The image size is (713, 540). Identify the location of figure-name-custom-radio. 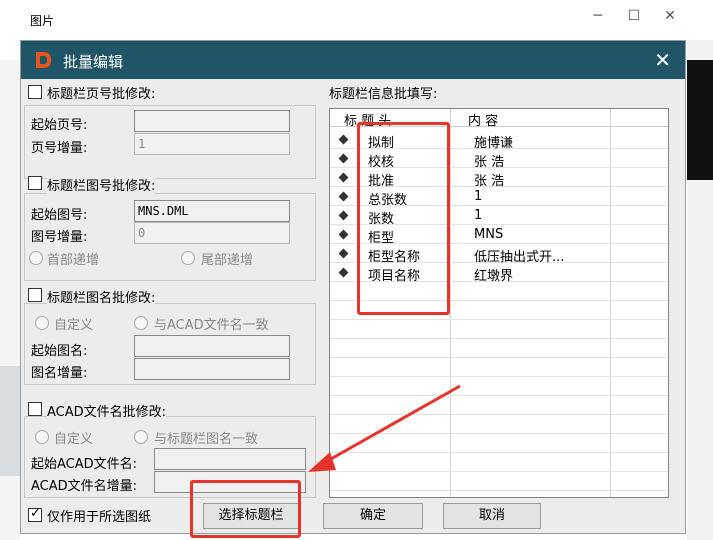
(42, 323).